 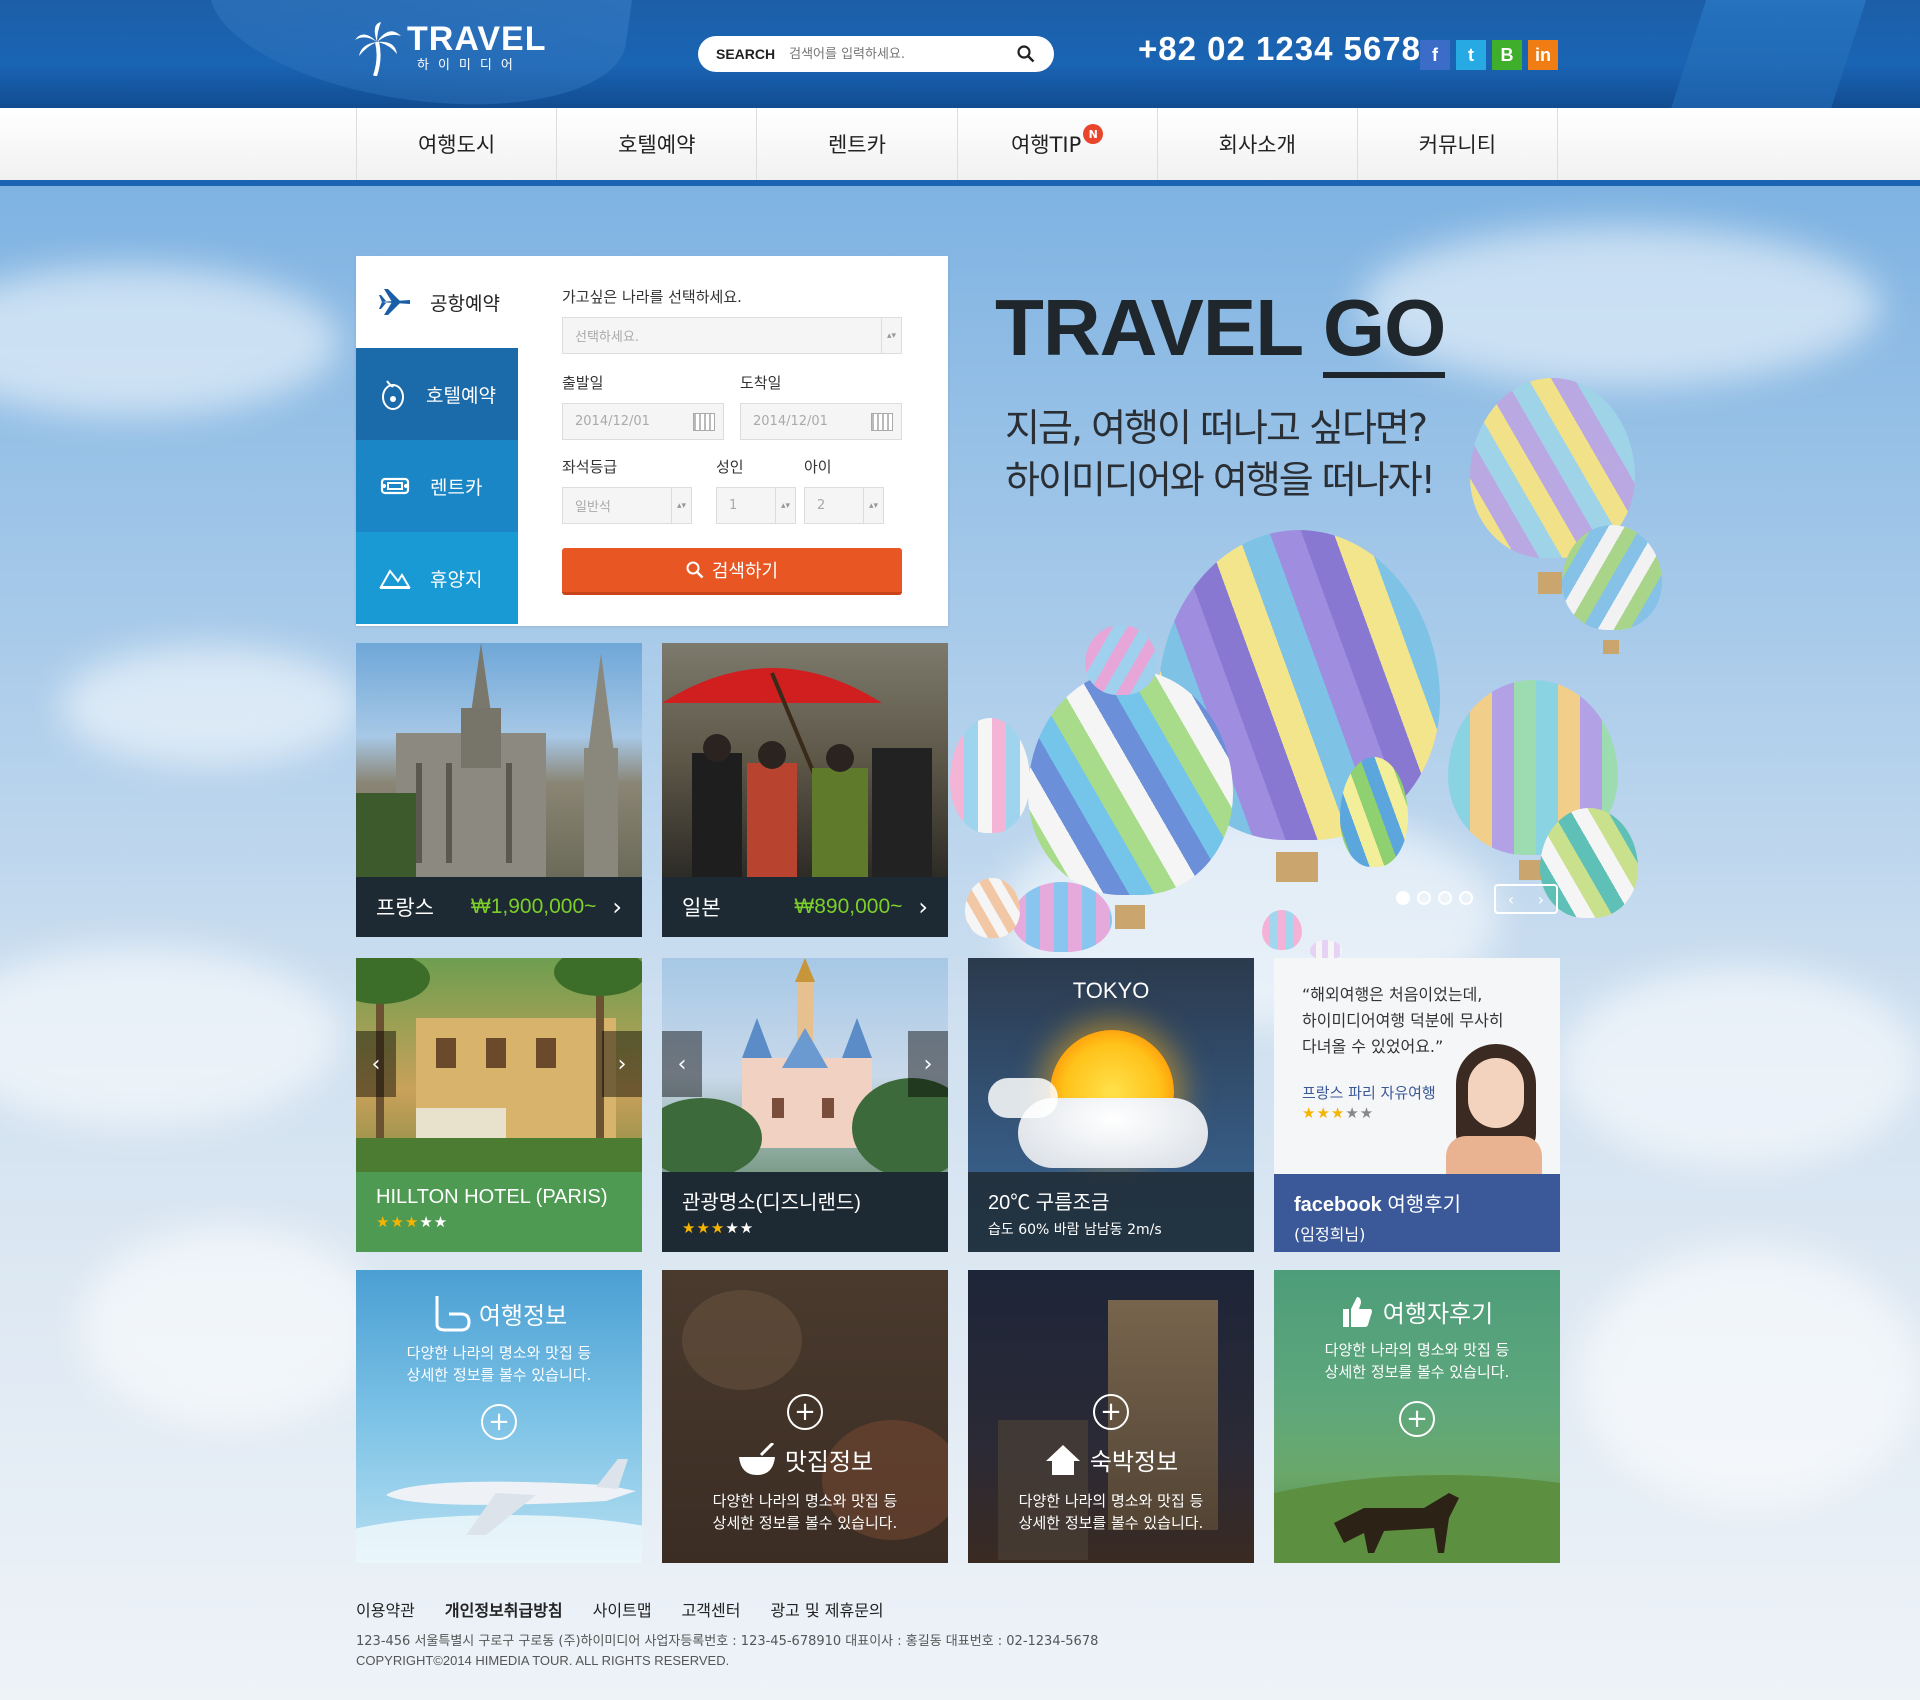 I want to click on destination-card-france: 프랑스 ₩1,900,000~ ›, so click(x=499, y=790).